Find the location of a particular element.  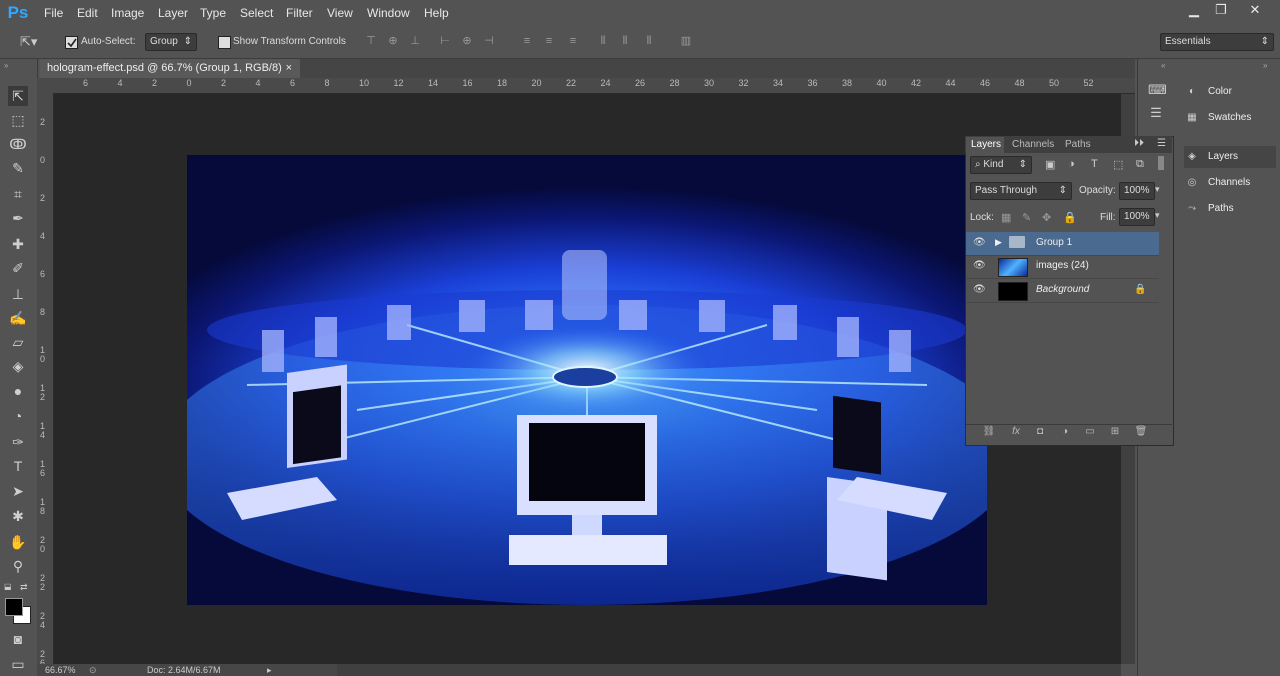

panel-menu-icon: ☰ is located at coordinates (1161, 143).